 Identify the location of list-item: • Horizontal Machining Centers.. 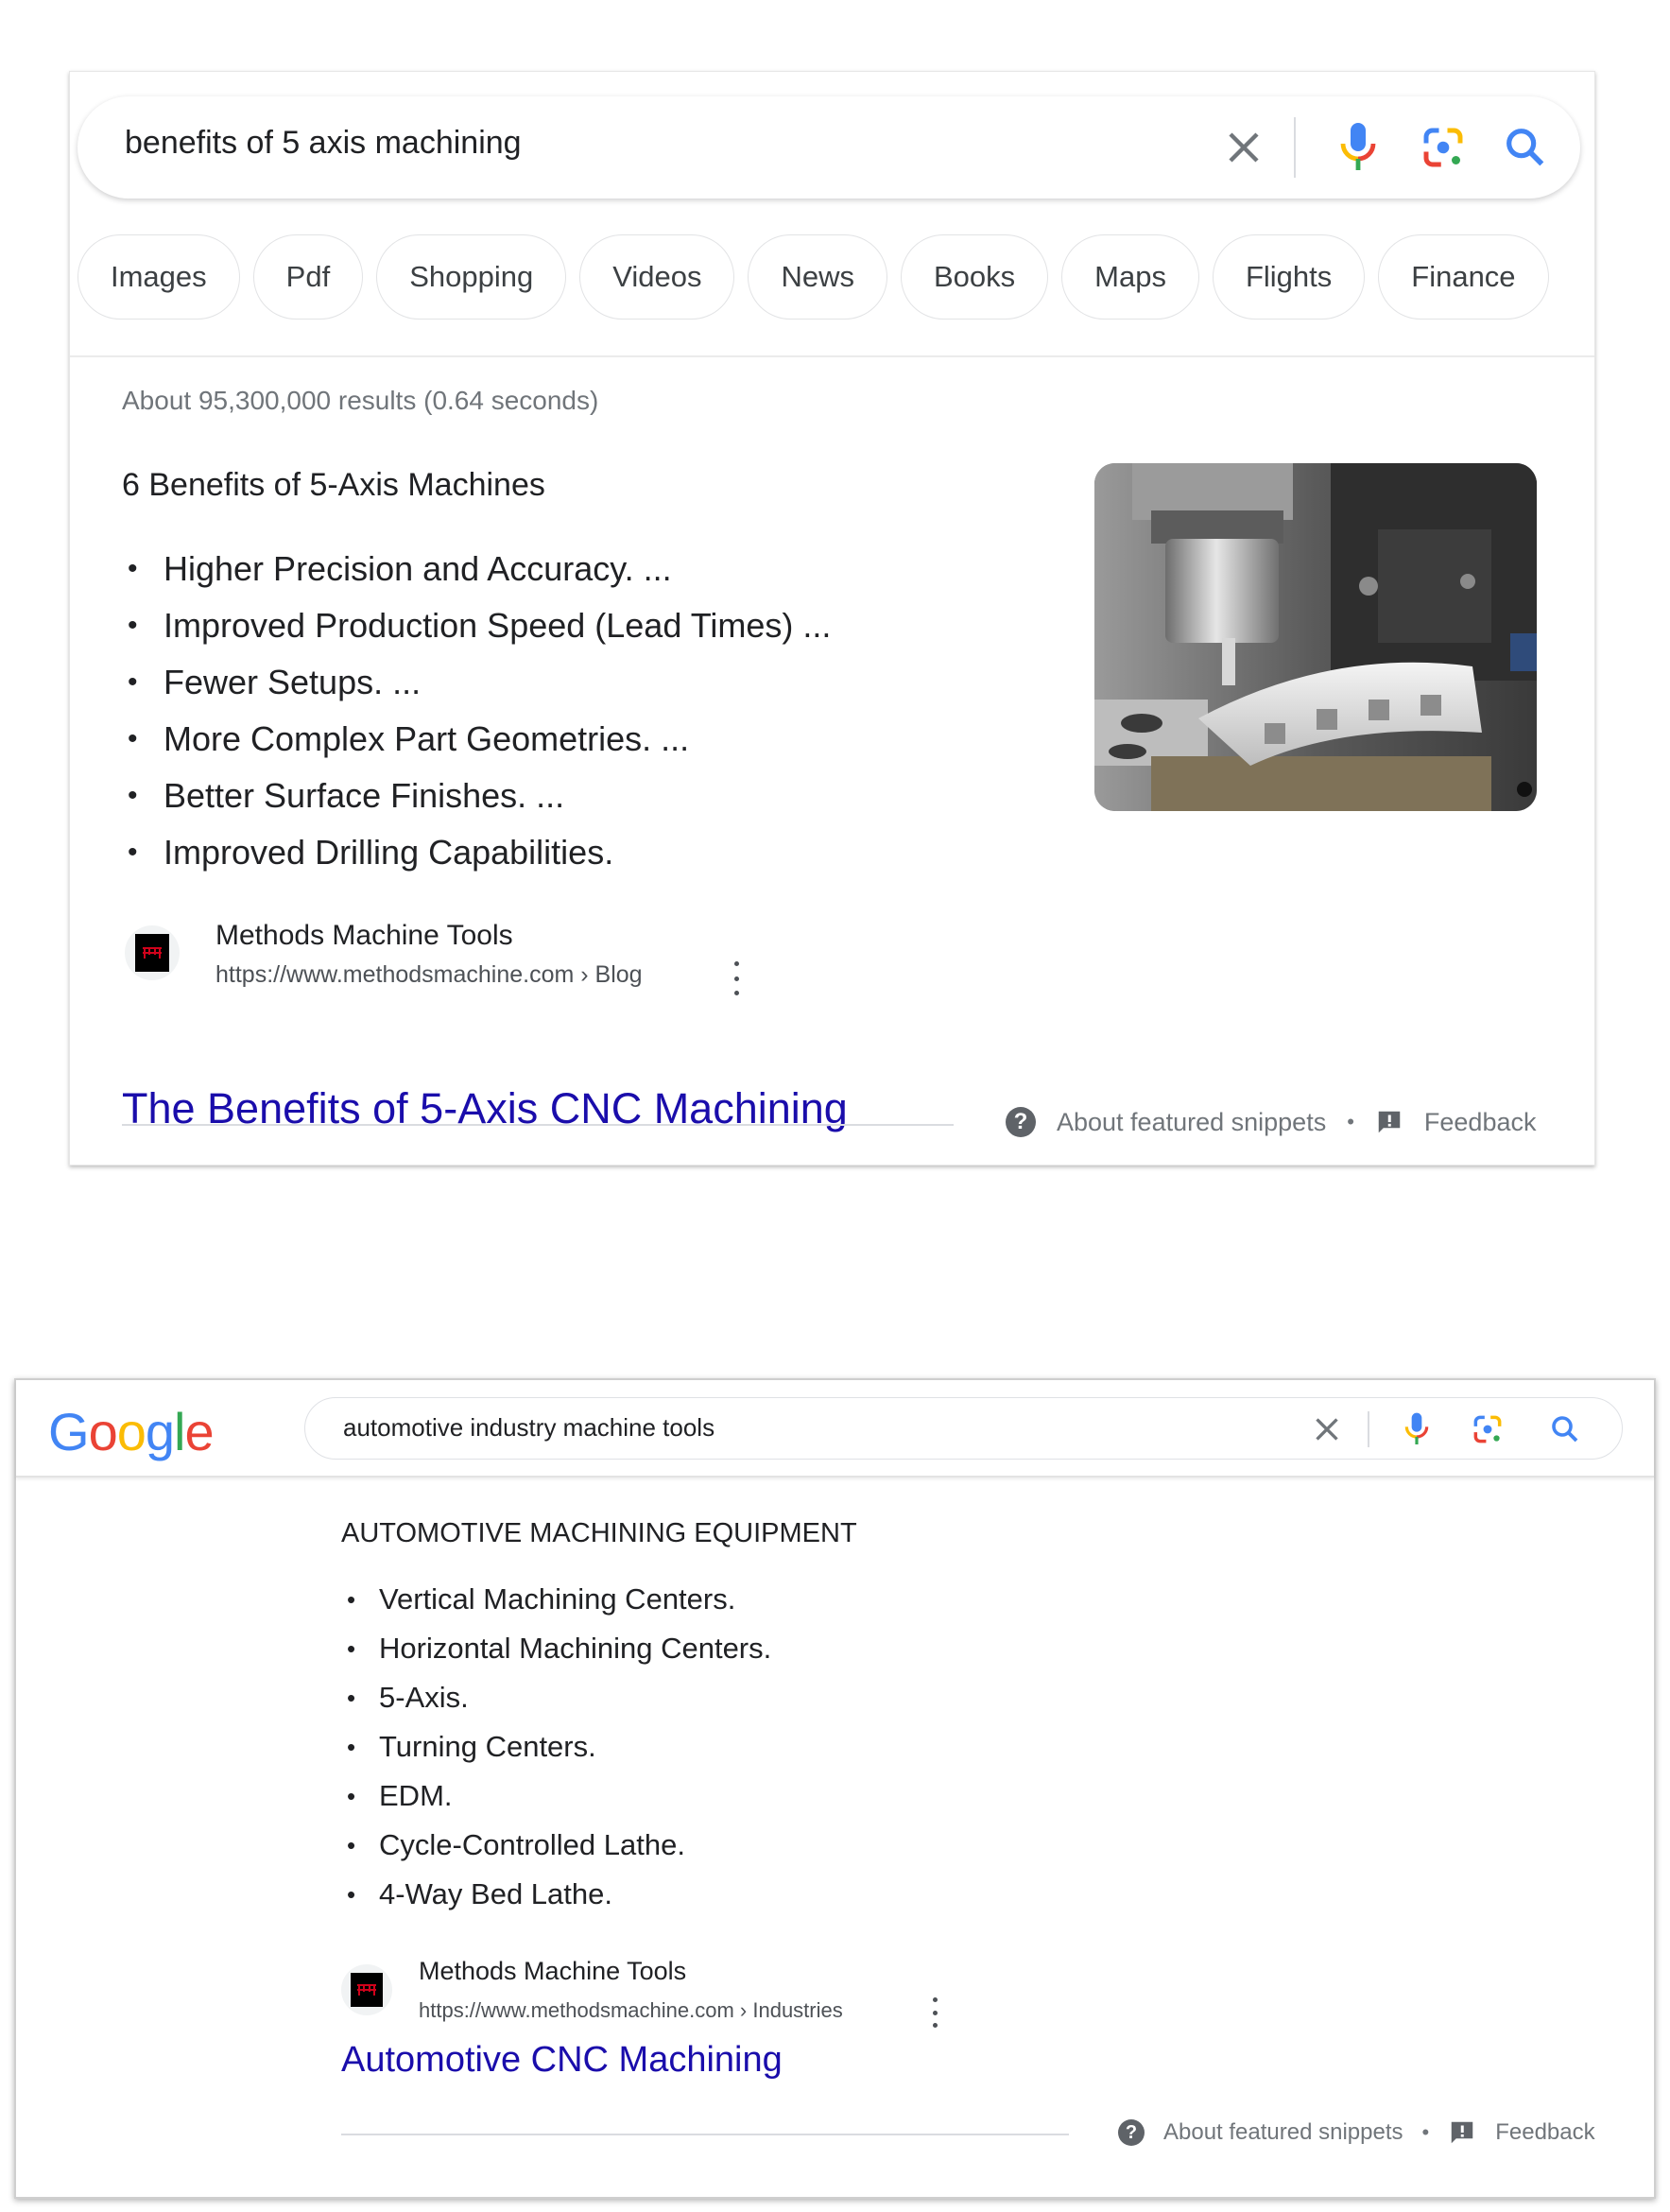
(556, 1648).